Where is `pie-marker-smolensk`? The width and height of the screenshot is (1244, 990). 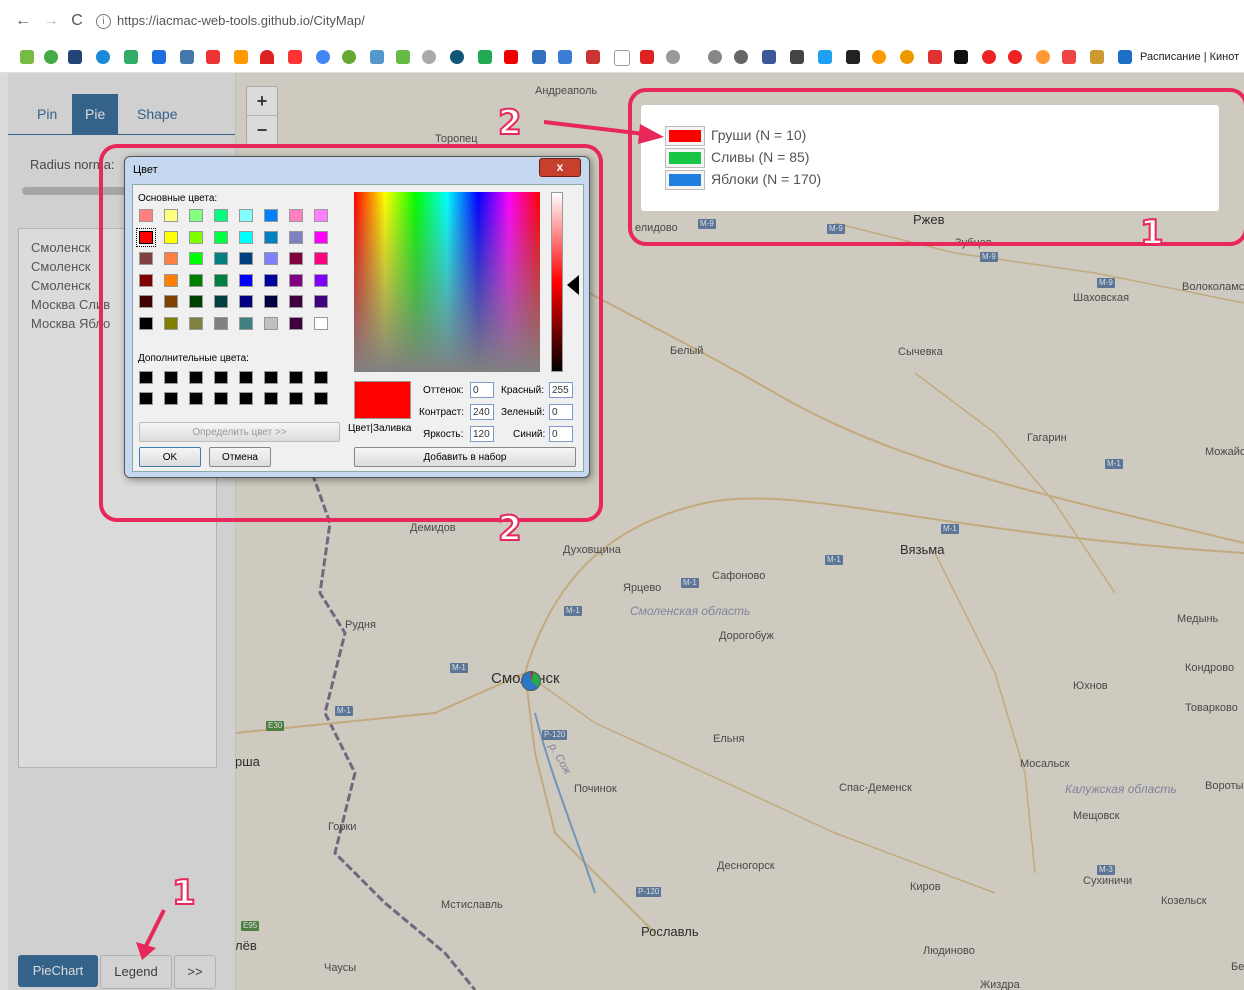
pie-marker-smolensk is located at coordinates (531, 681).